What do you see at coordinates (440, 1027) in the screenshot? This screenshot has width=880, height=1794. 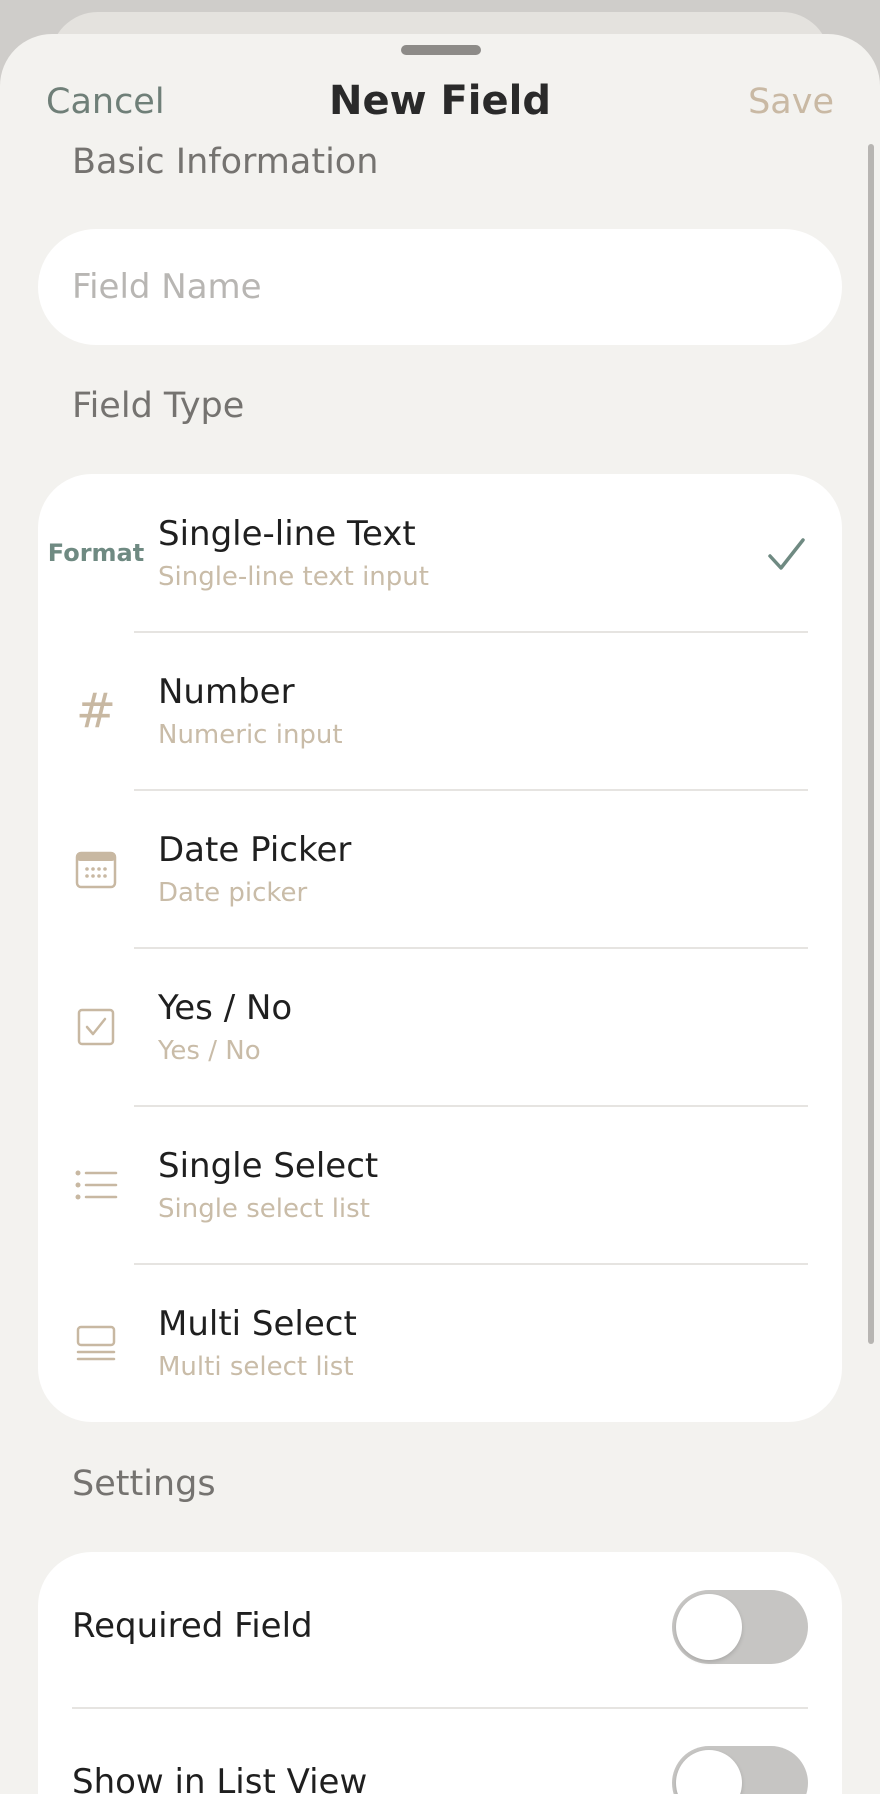 I see `field-type-option-yes-no: Yes / No Yes / No` at bounding box center [440, 1027].